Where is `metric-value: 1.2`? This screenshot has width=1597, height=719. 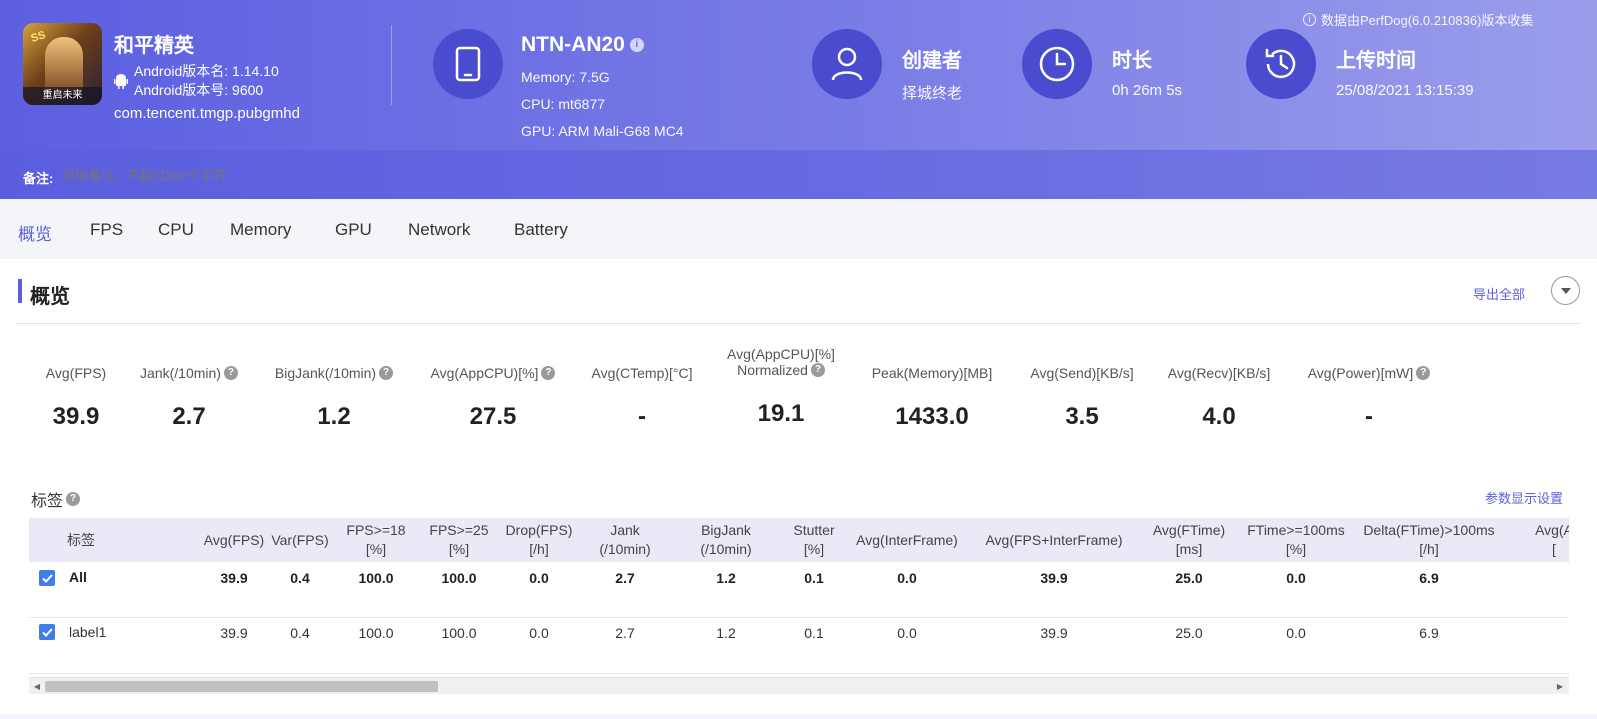 metric-value: 1.2 is located at coordinates (334, 416).